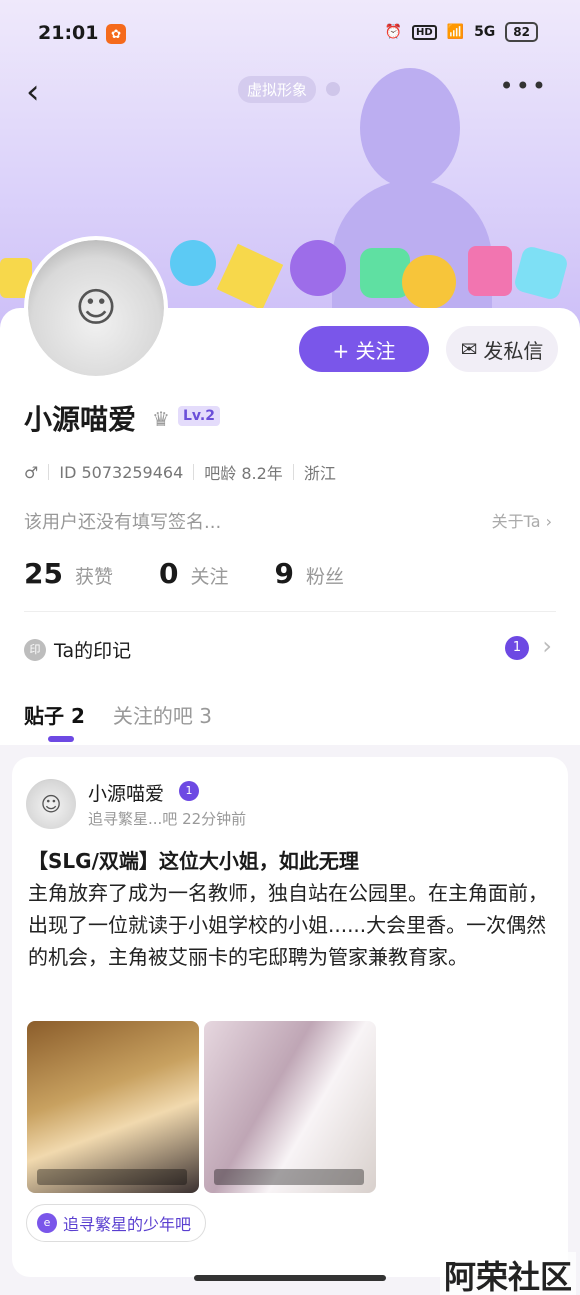  What do you see at coordinates (68, 573) in the screenshot?
I see `stat-likes: 25 获赞` at bounding box center [68, 573].